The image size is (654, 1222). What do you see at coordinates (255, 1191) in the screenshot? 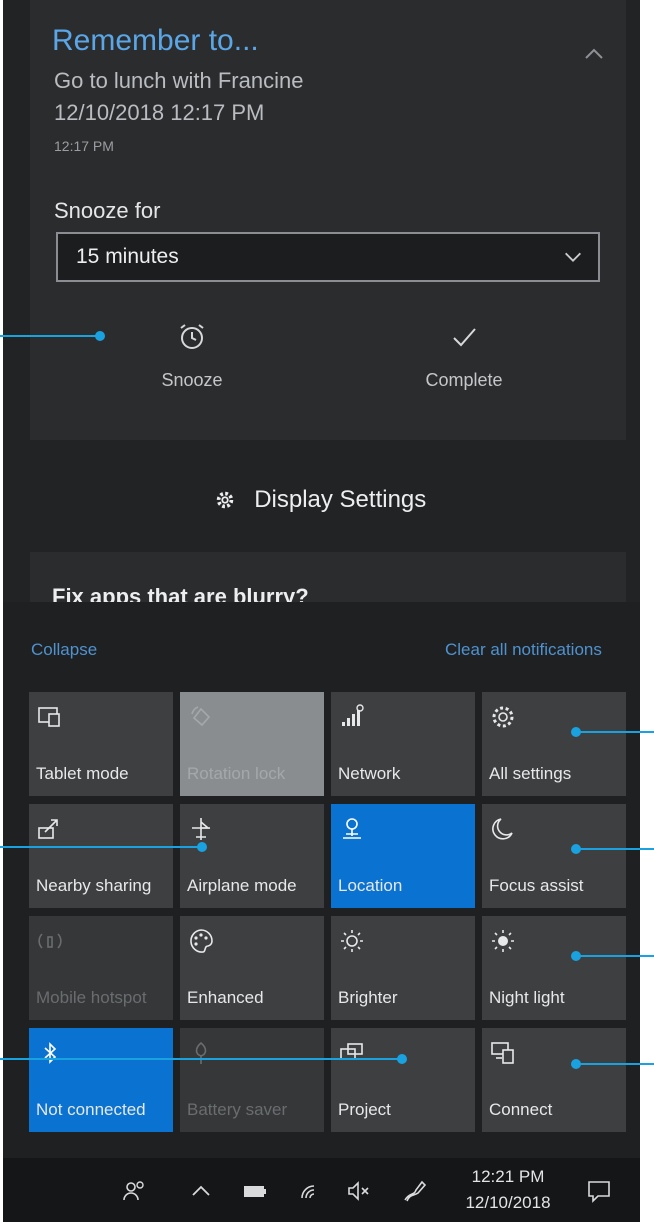
I see `battery-icon` at bounding box center [255, 1191].